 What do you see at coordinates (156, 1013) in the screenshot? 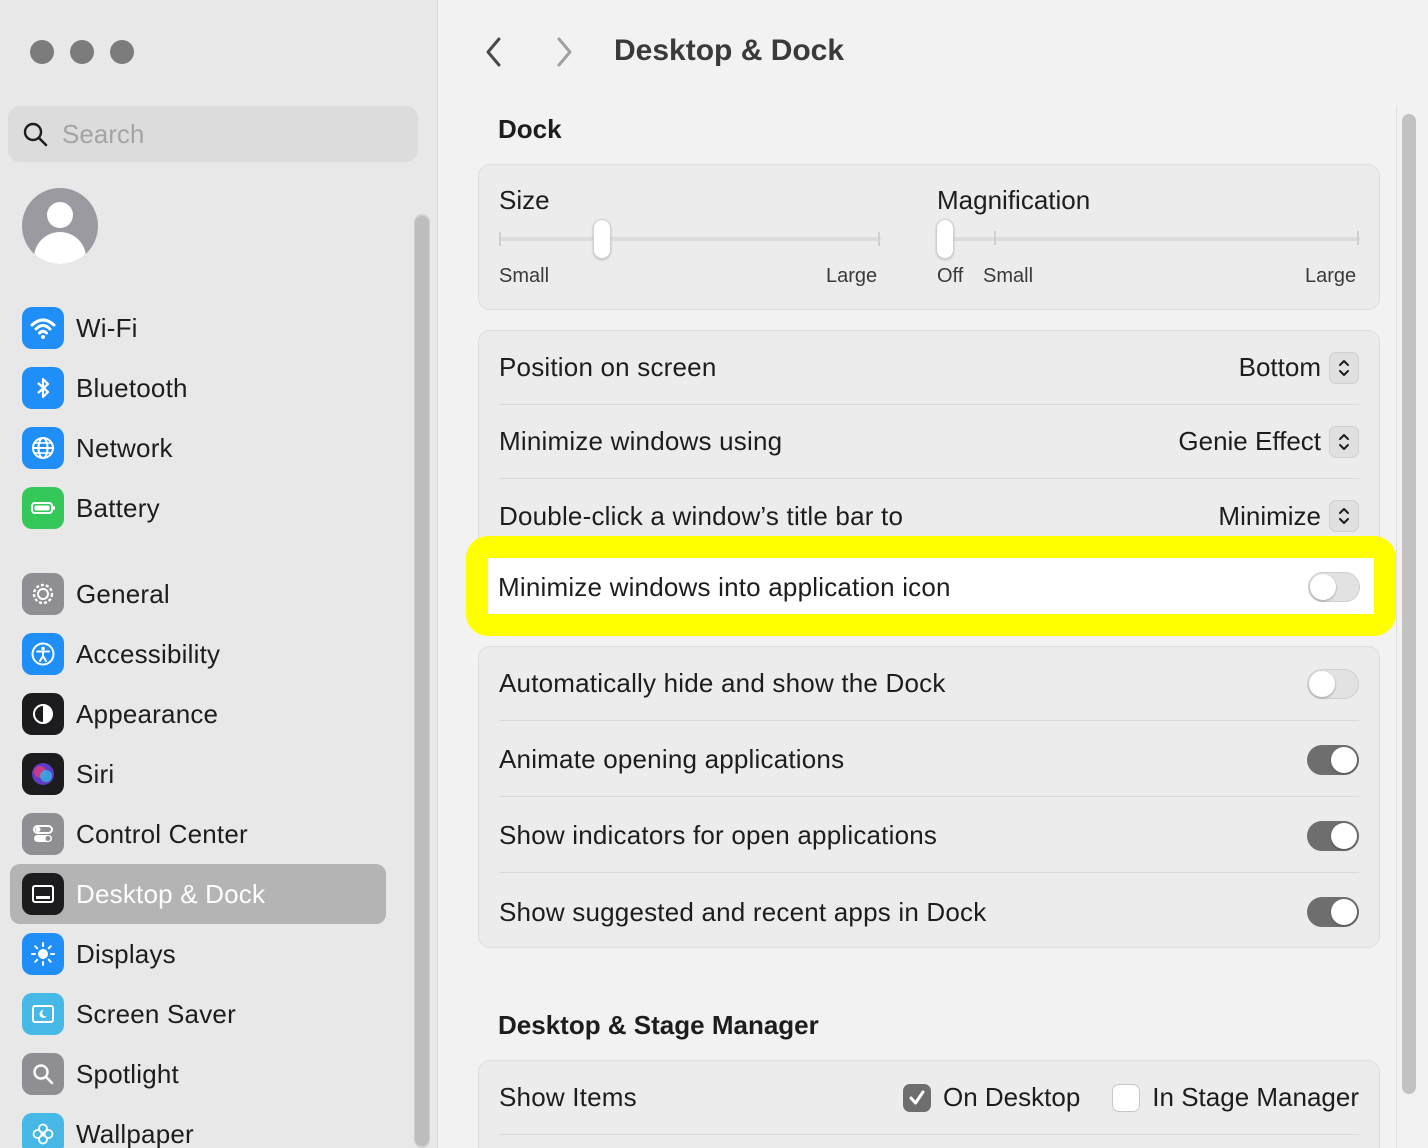
I see `sidebar-item-label: Screen Saver` at bounding box center [156, 1013].